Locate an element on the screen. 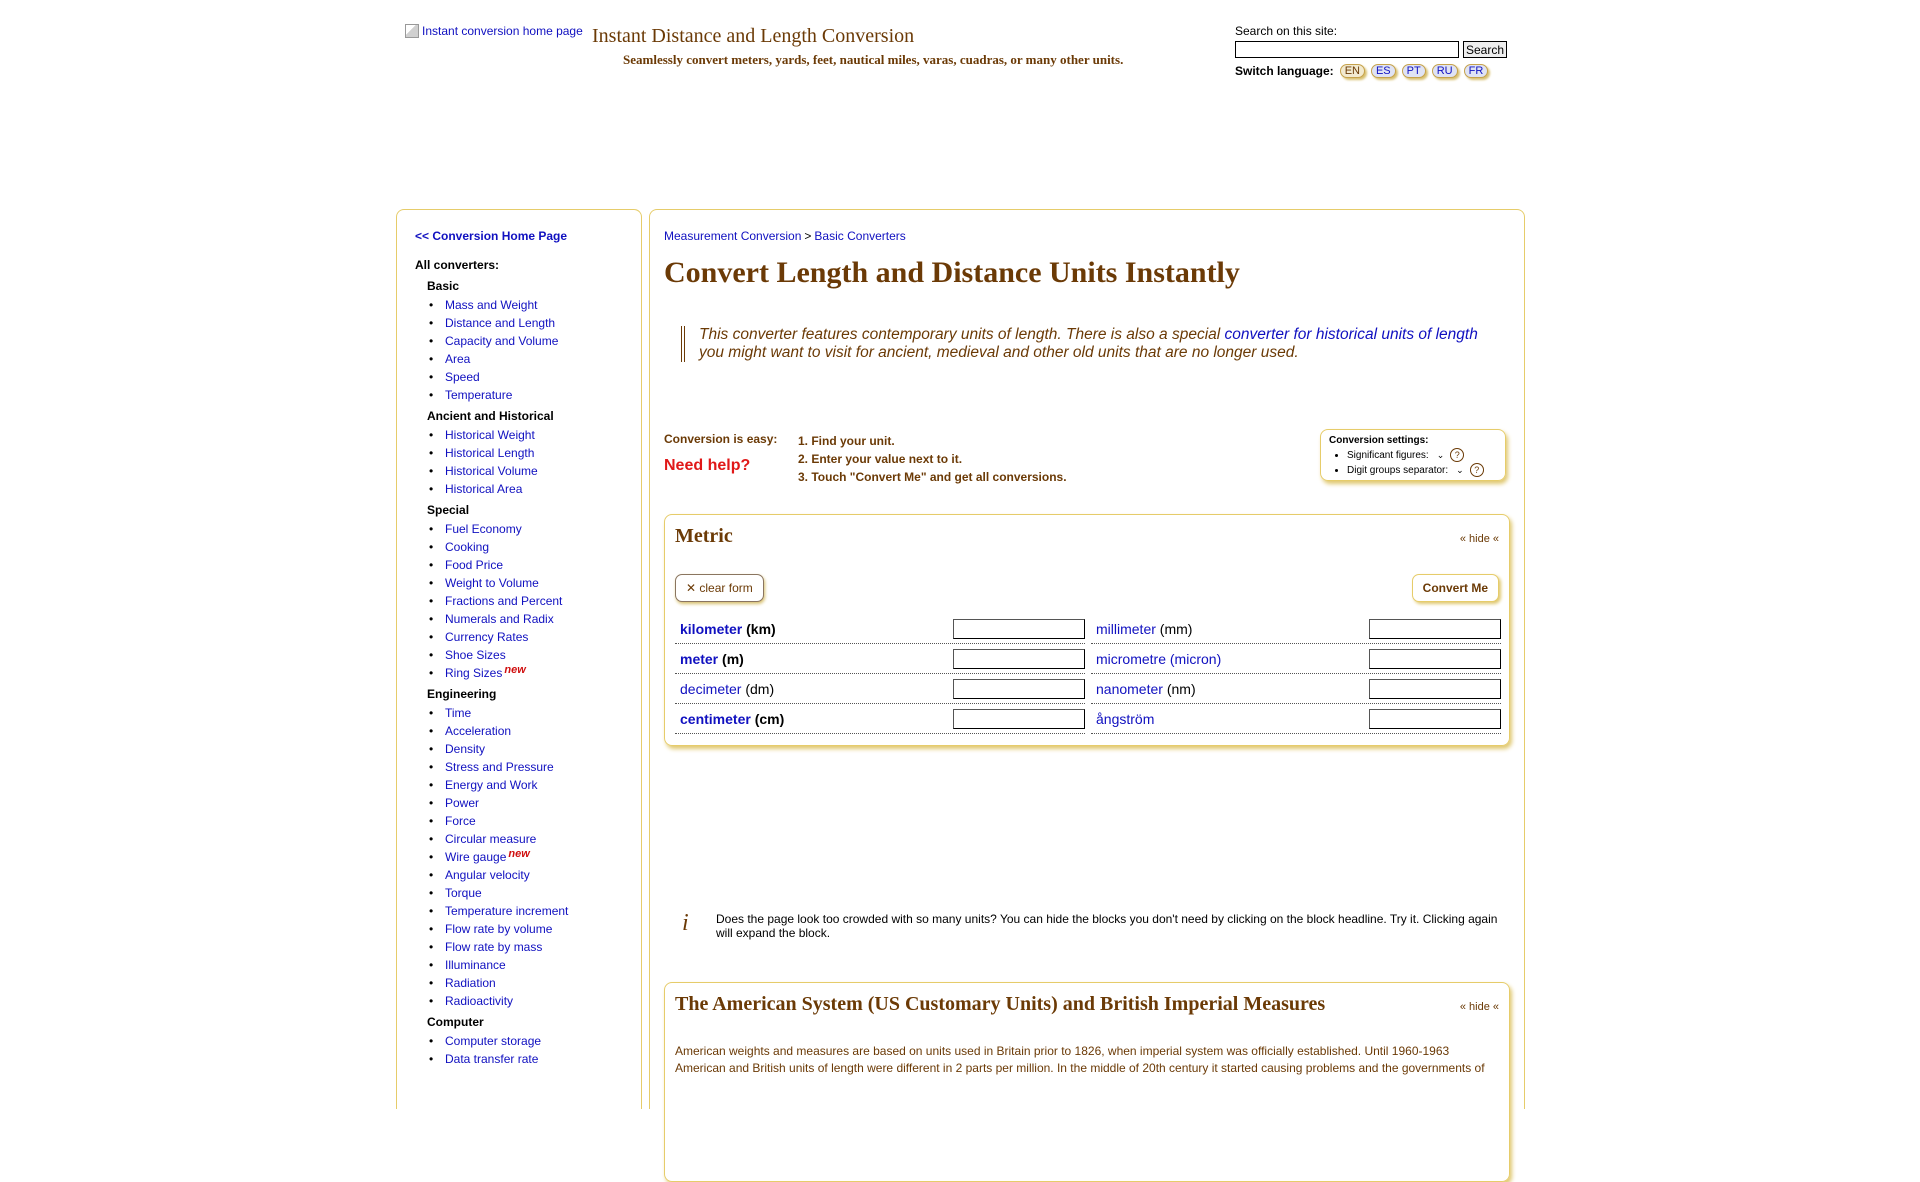 The image size is (1920, 1182). sidebar-item-link: Food Price is located at coordinates (474, 565).